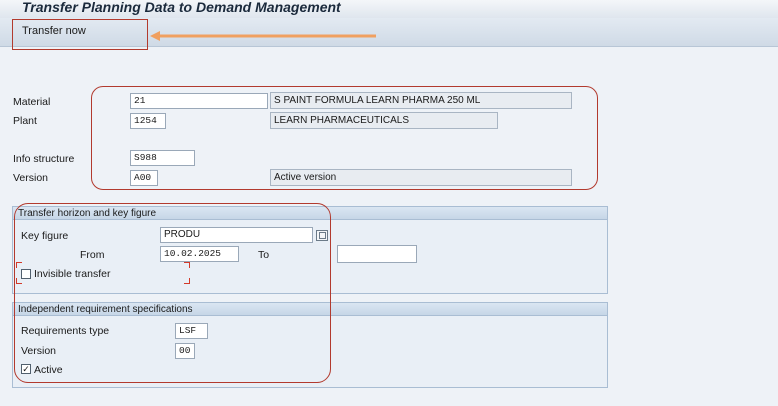 The width and height of the screenshot is (778, 406). Describe the element at coordinates (44, 159) in the screenshot. I see `info-structure-label: Info structure` at that location.